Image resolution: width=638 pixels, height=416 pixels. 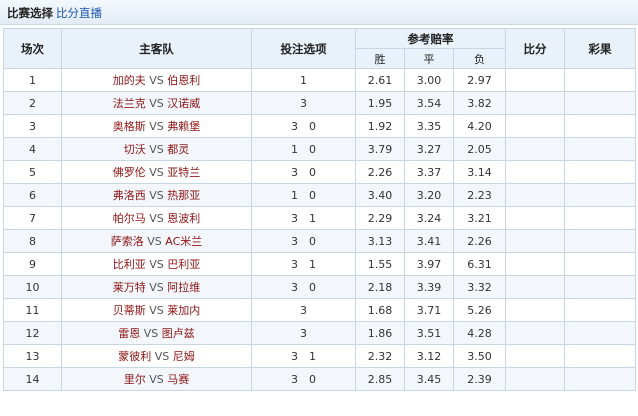 What do you see at coordinates (429, 58) in the screenshot?
I see `header-draw: 平` at bounding box center [429, 58].